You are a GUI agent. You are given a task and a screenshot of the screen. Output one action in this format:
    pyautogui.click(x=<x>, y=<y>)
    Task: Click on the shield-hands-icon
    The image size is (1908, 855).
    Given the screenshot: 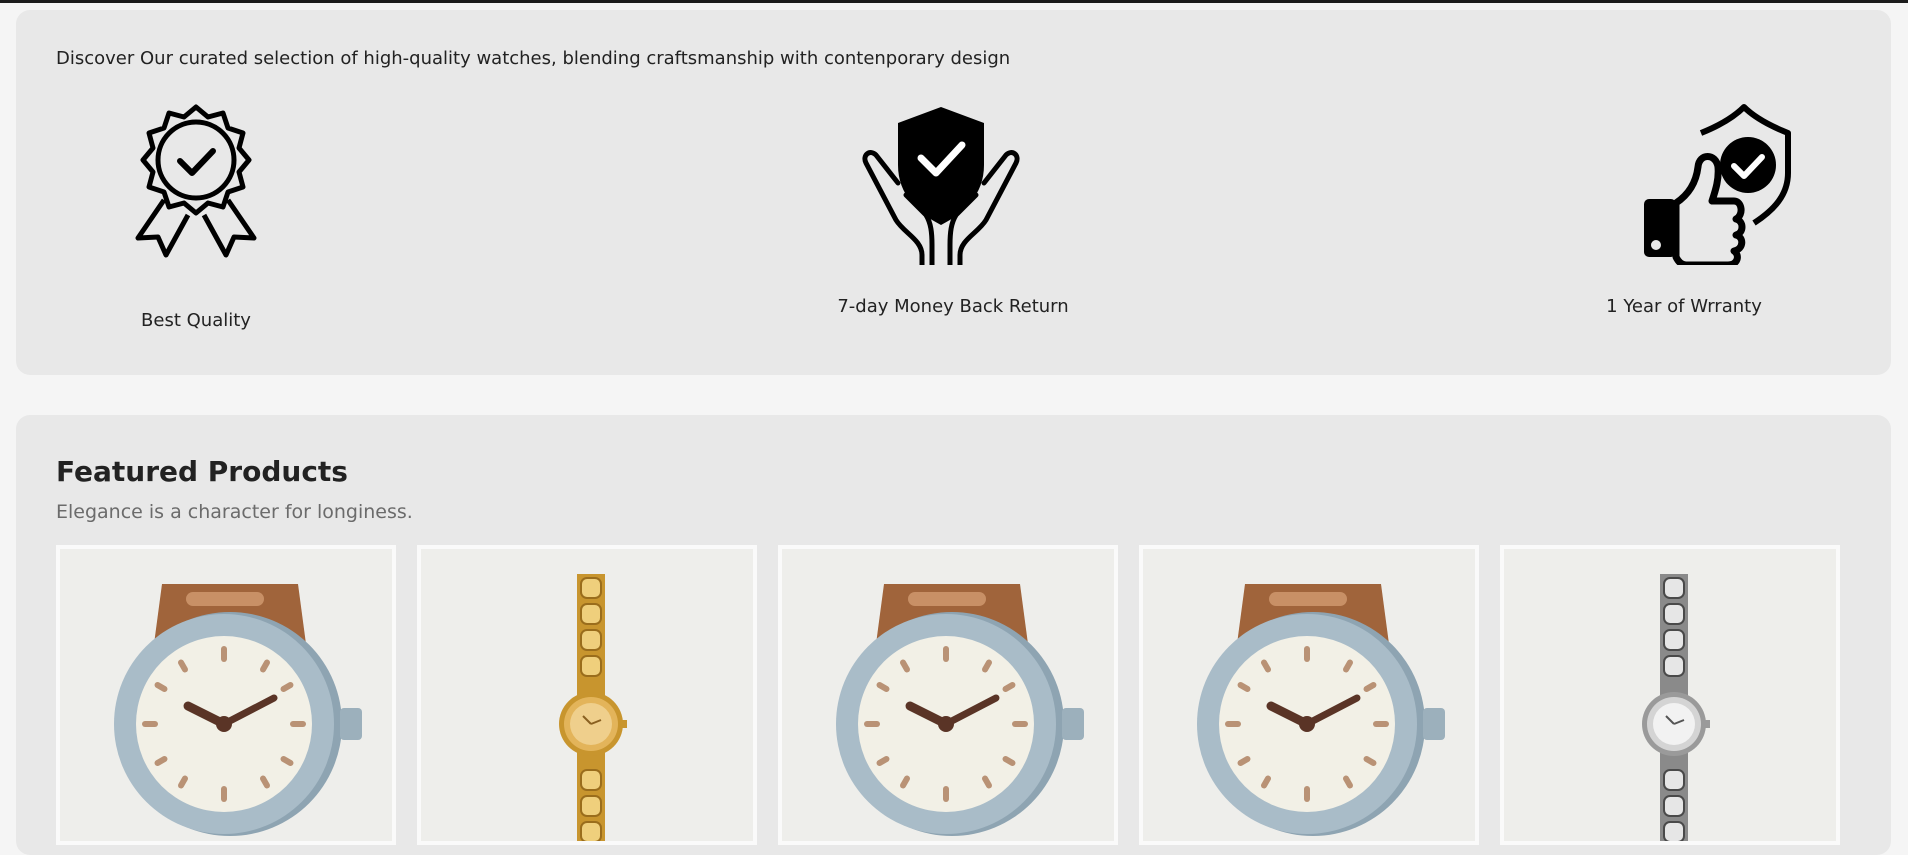 What is the action you would take?
    pyautogui.click(x=941, y=186)
    